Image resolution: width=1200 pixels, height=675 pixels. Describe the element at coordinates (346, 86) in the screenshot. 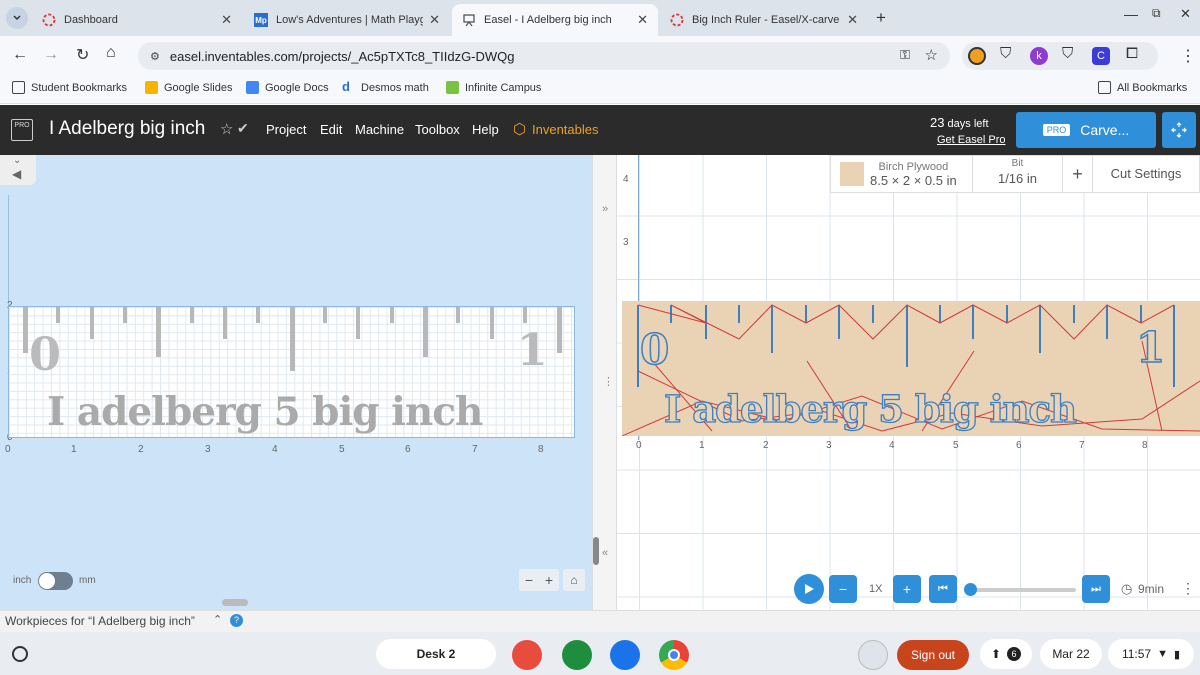

I see `desmos-icon: d` at that location.